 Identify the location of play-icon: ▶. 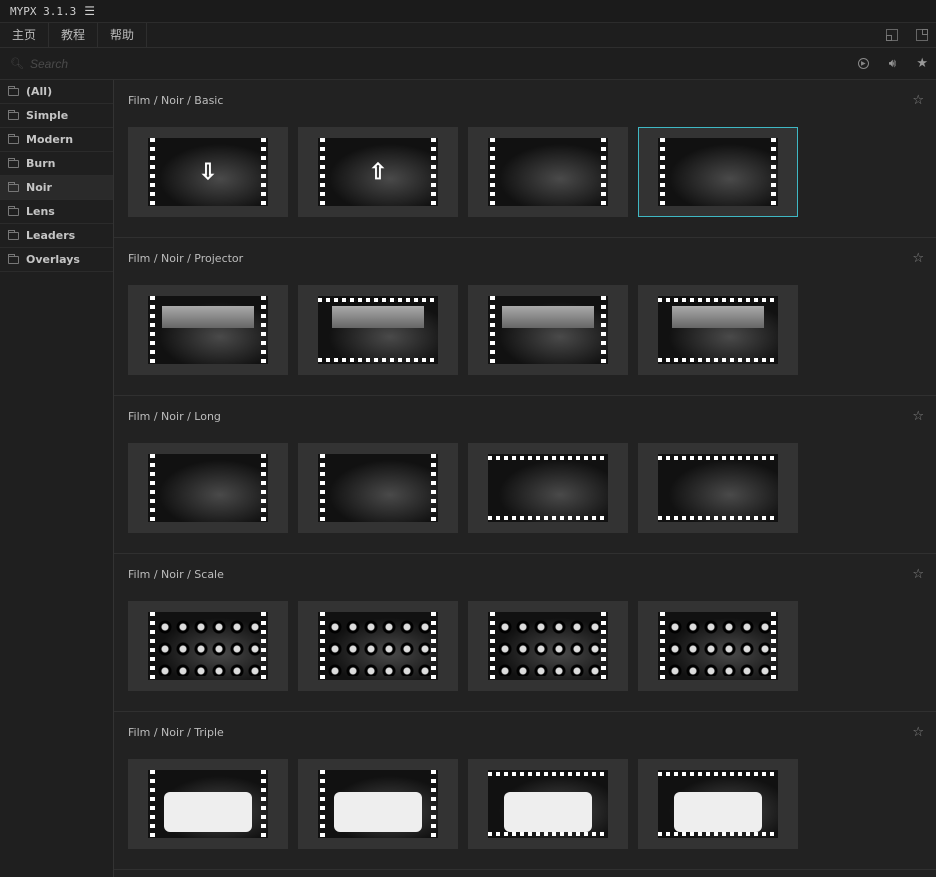
(863, 63).